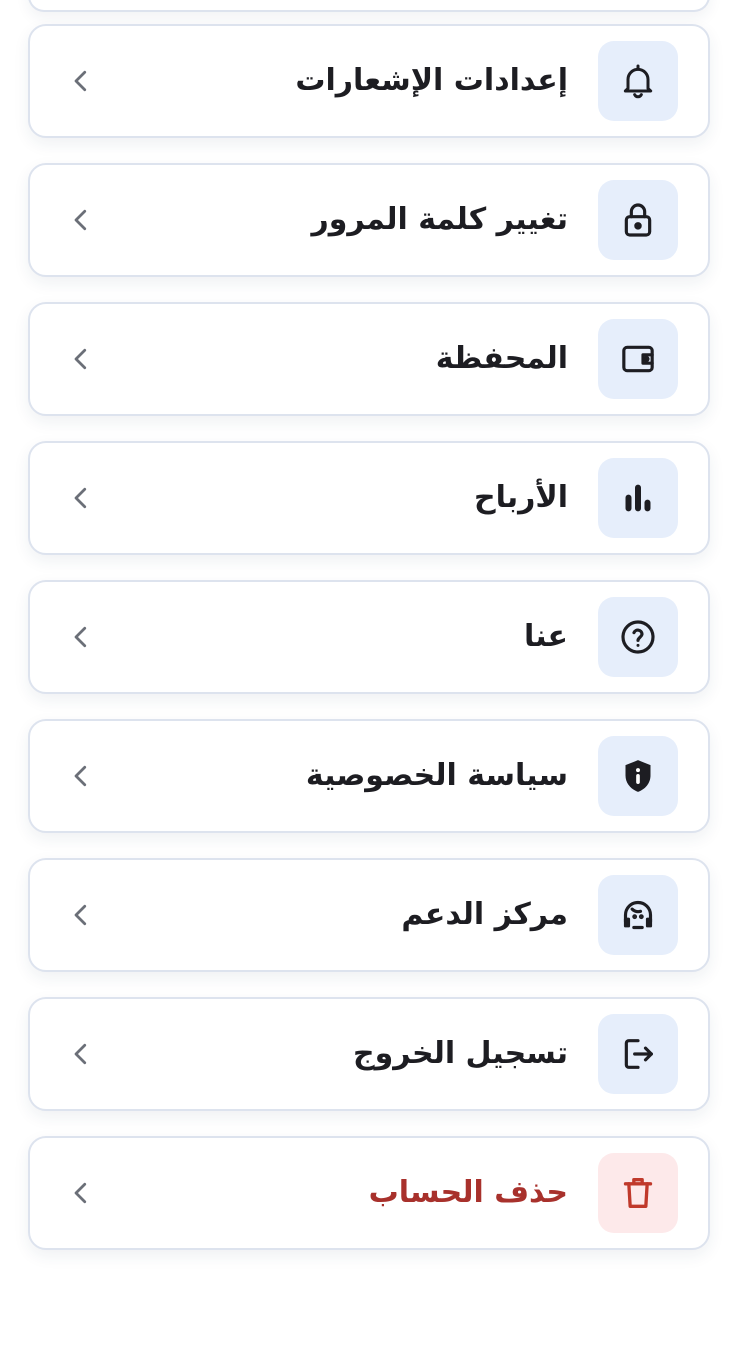 The image size is (738, 1370). Describe the element at coordinates (501, 358) in the screenshot. I see `menu-item-label: المحفظة` at that location.